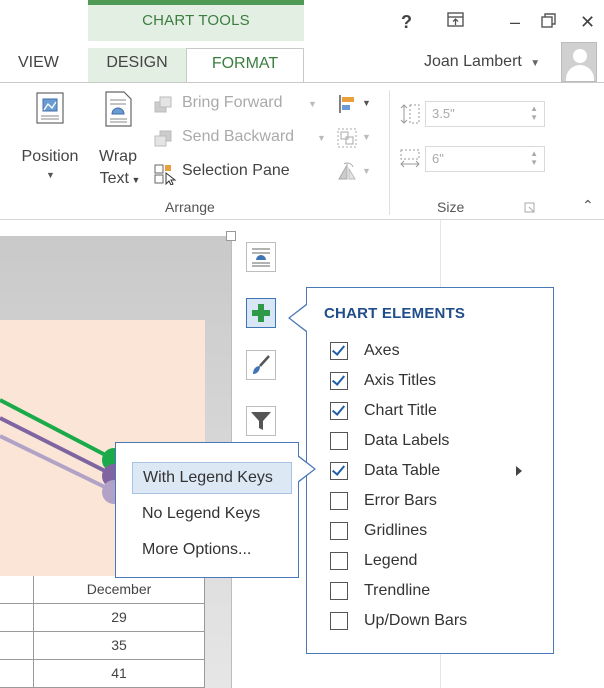 This screenshot has width=604, height=688. I want to click on data-table-cell: 41, so click(119, 674).